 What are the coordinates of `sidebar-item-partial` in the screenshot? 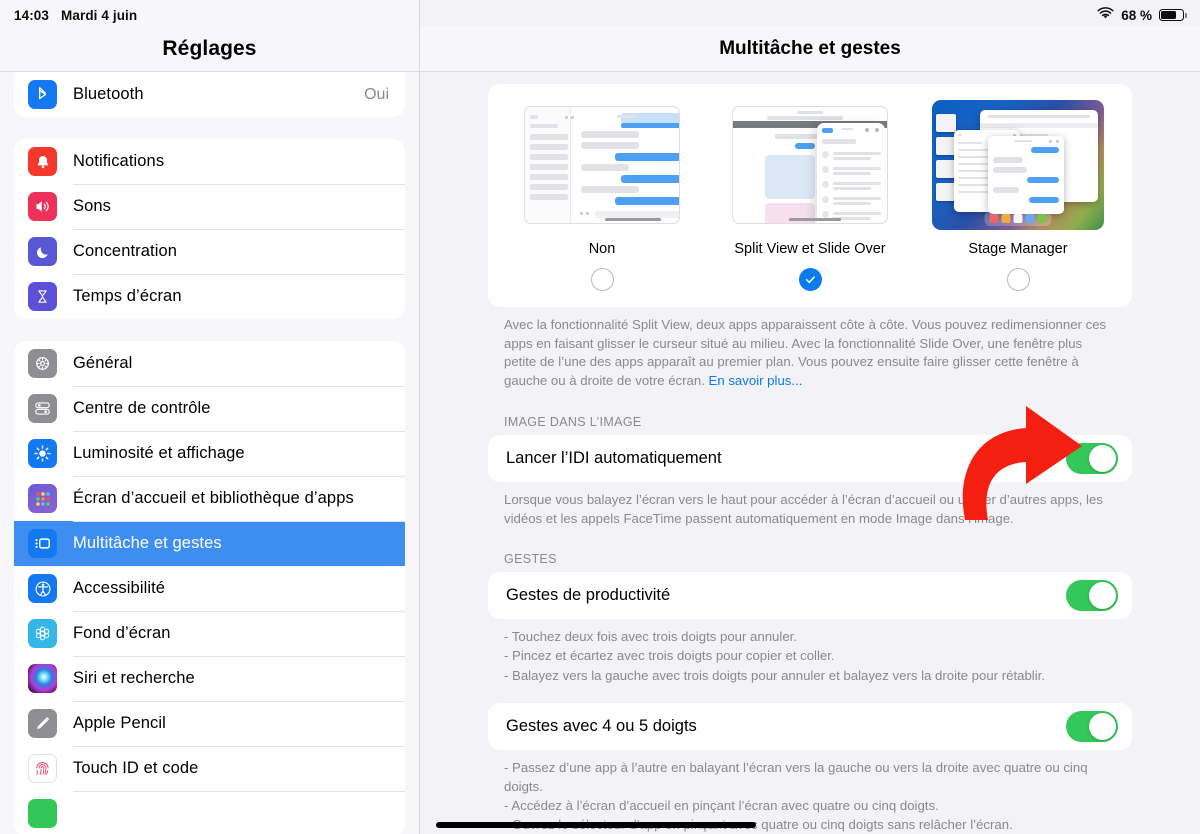 It's located at (209, 812).